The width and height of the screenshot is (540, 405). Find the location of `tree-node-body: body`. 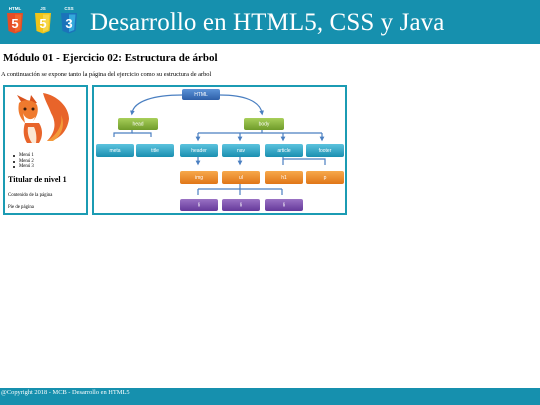

tree-node-body: body is located at coordinates (264, 124).